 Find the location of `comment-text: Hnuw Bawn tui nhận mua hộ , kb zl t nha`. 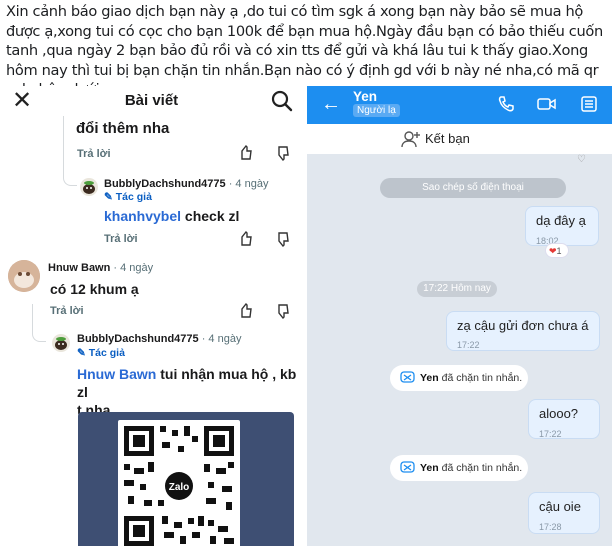

comment-text: Hnuw Bawn tui nhận mua hộ , kb zl t nha is located at coordinates (190, 392).